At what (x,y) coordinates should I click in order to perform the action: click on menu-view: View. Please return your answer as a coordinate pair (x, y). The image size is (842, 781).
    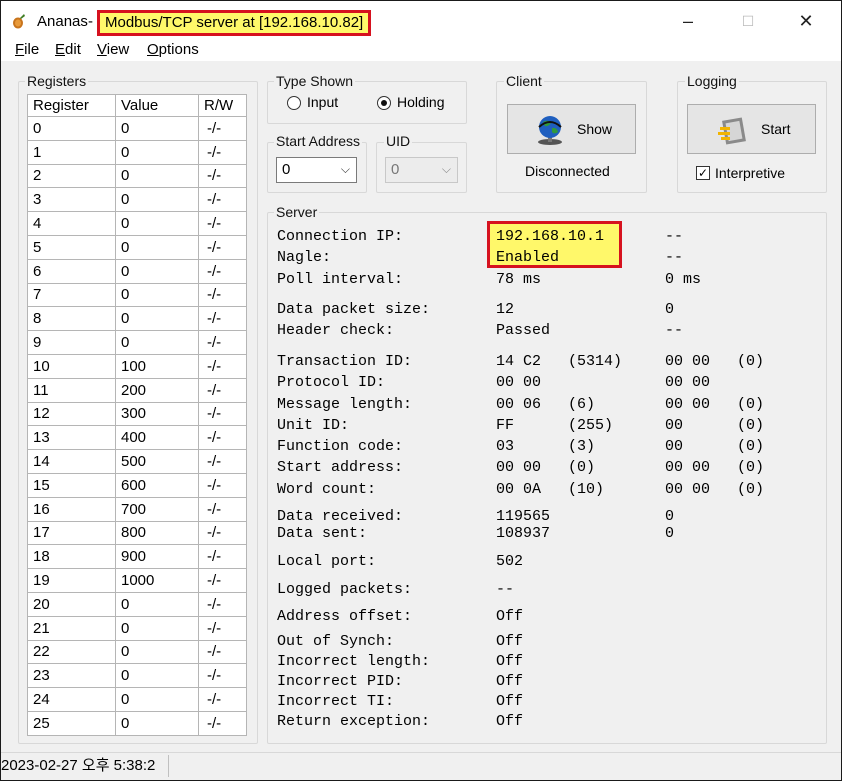
    Looking at the image, I should click on (113, 49).